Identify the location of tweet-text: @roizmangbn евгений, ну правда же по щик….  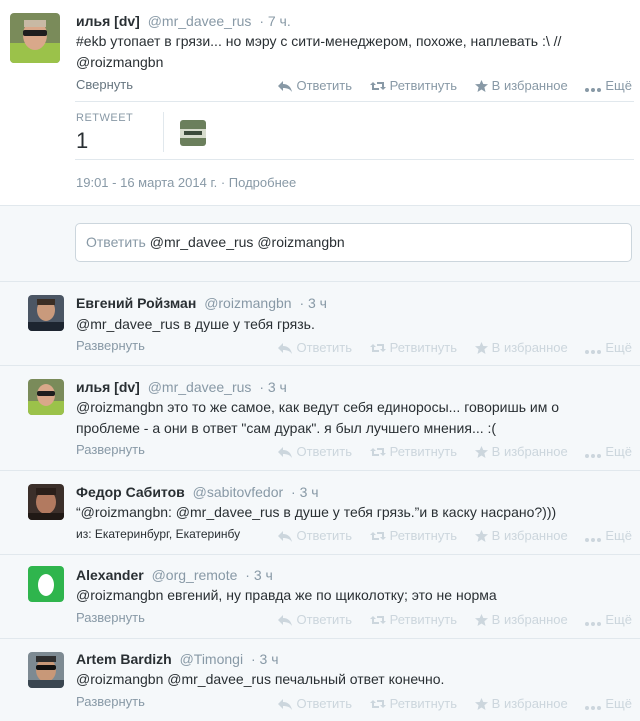
(356, 595).